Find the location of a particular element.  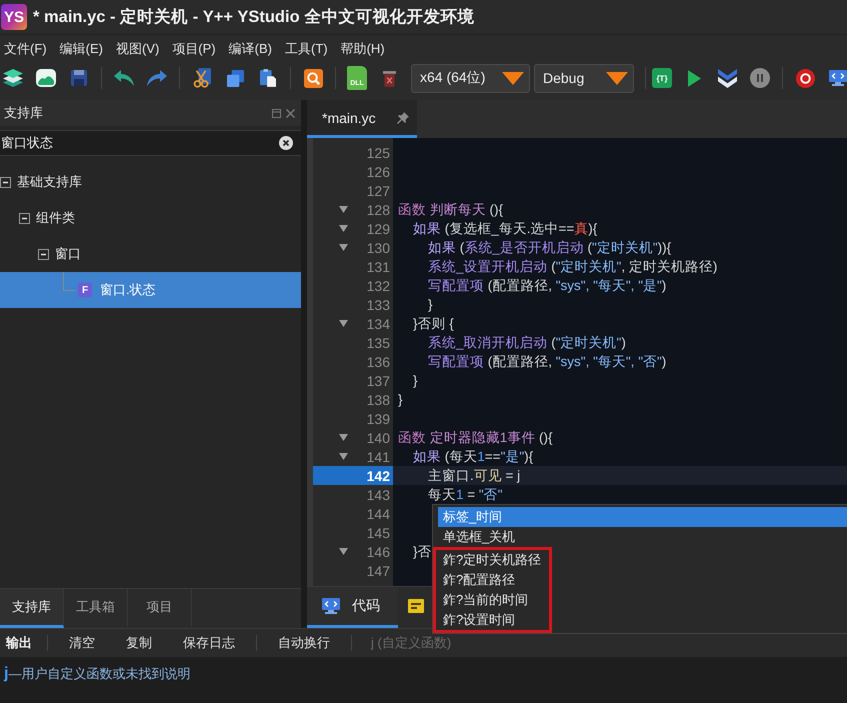

line-number: 141 is located at coordinates (378, 456).